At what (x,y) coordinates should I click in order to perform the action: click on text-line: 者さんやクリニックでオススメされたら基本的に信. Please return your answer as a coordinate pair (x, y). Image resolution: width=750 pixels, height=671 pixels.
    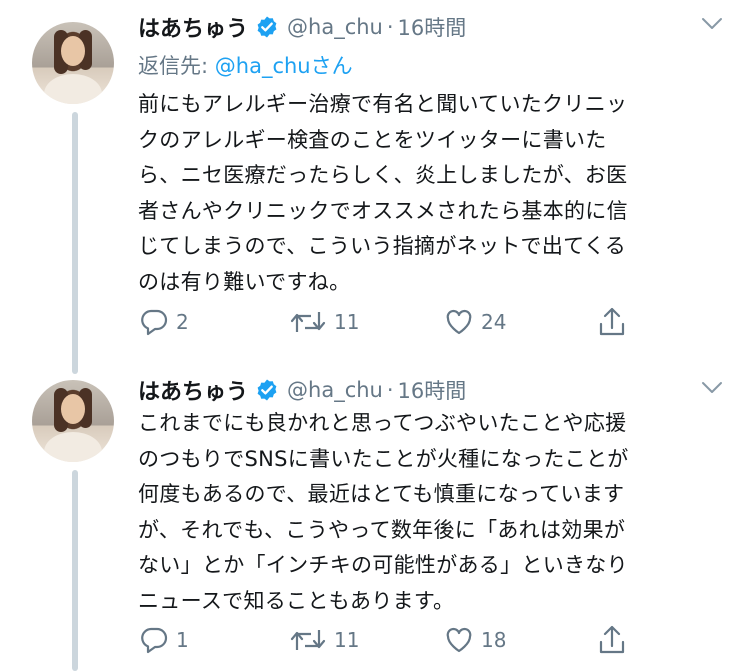
    Looking at the image, I should click on (383, 210).